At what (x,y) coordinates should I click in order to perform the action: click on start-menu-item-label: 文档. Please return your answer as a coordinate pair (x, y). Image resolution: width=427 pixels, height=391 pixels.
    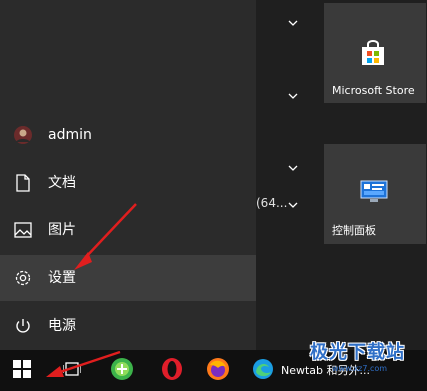
    Looking at the image, I should click on (62, 183).